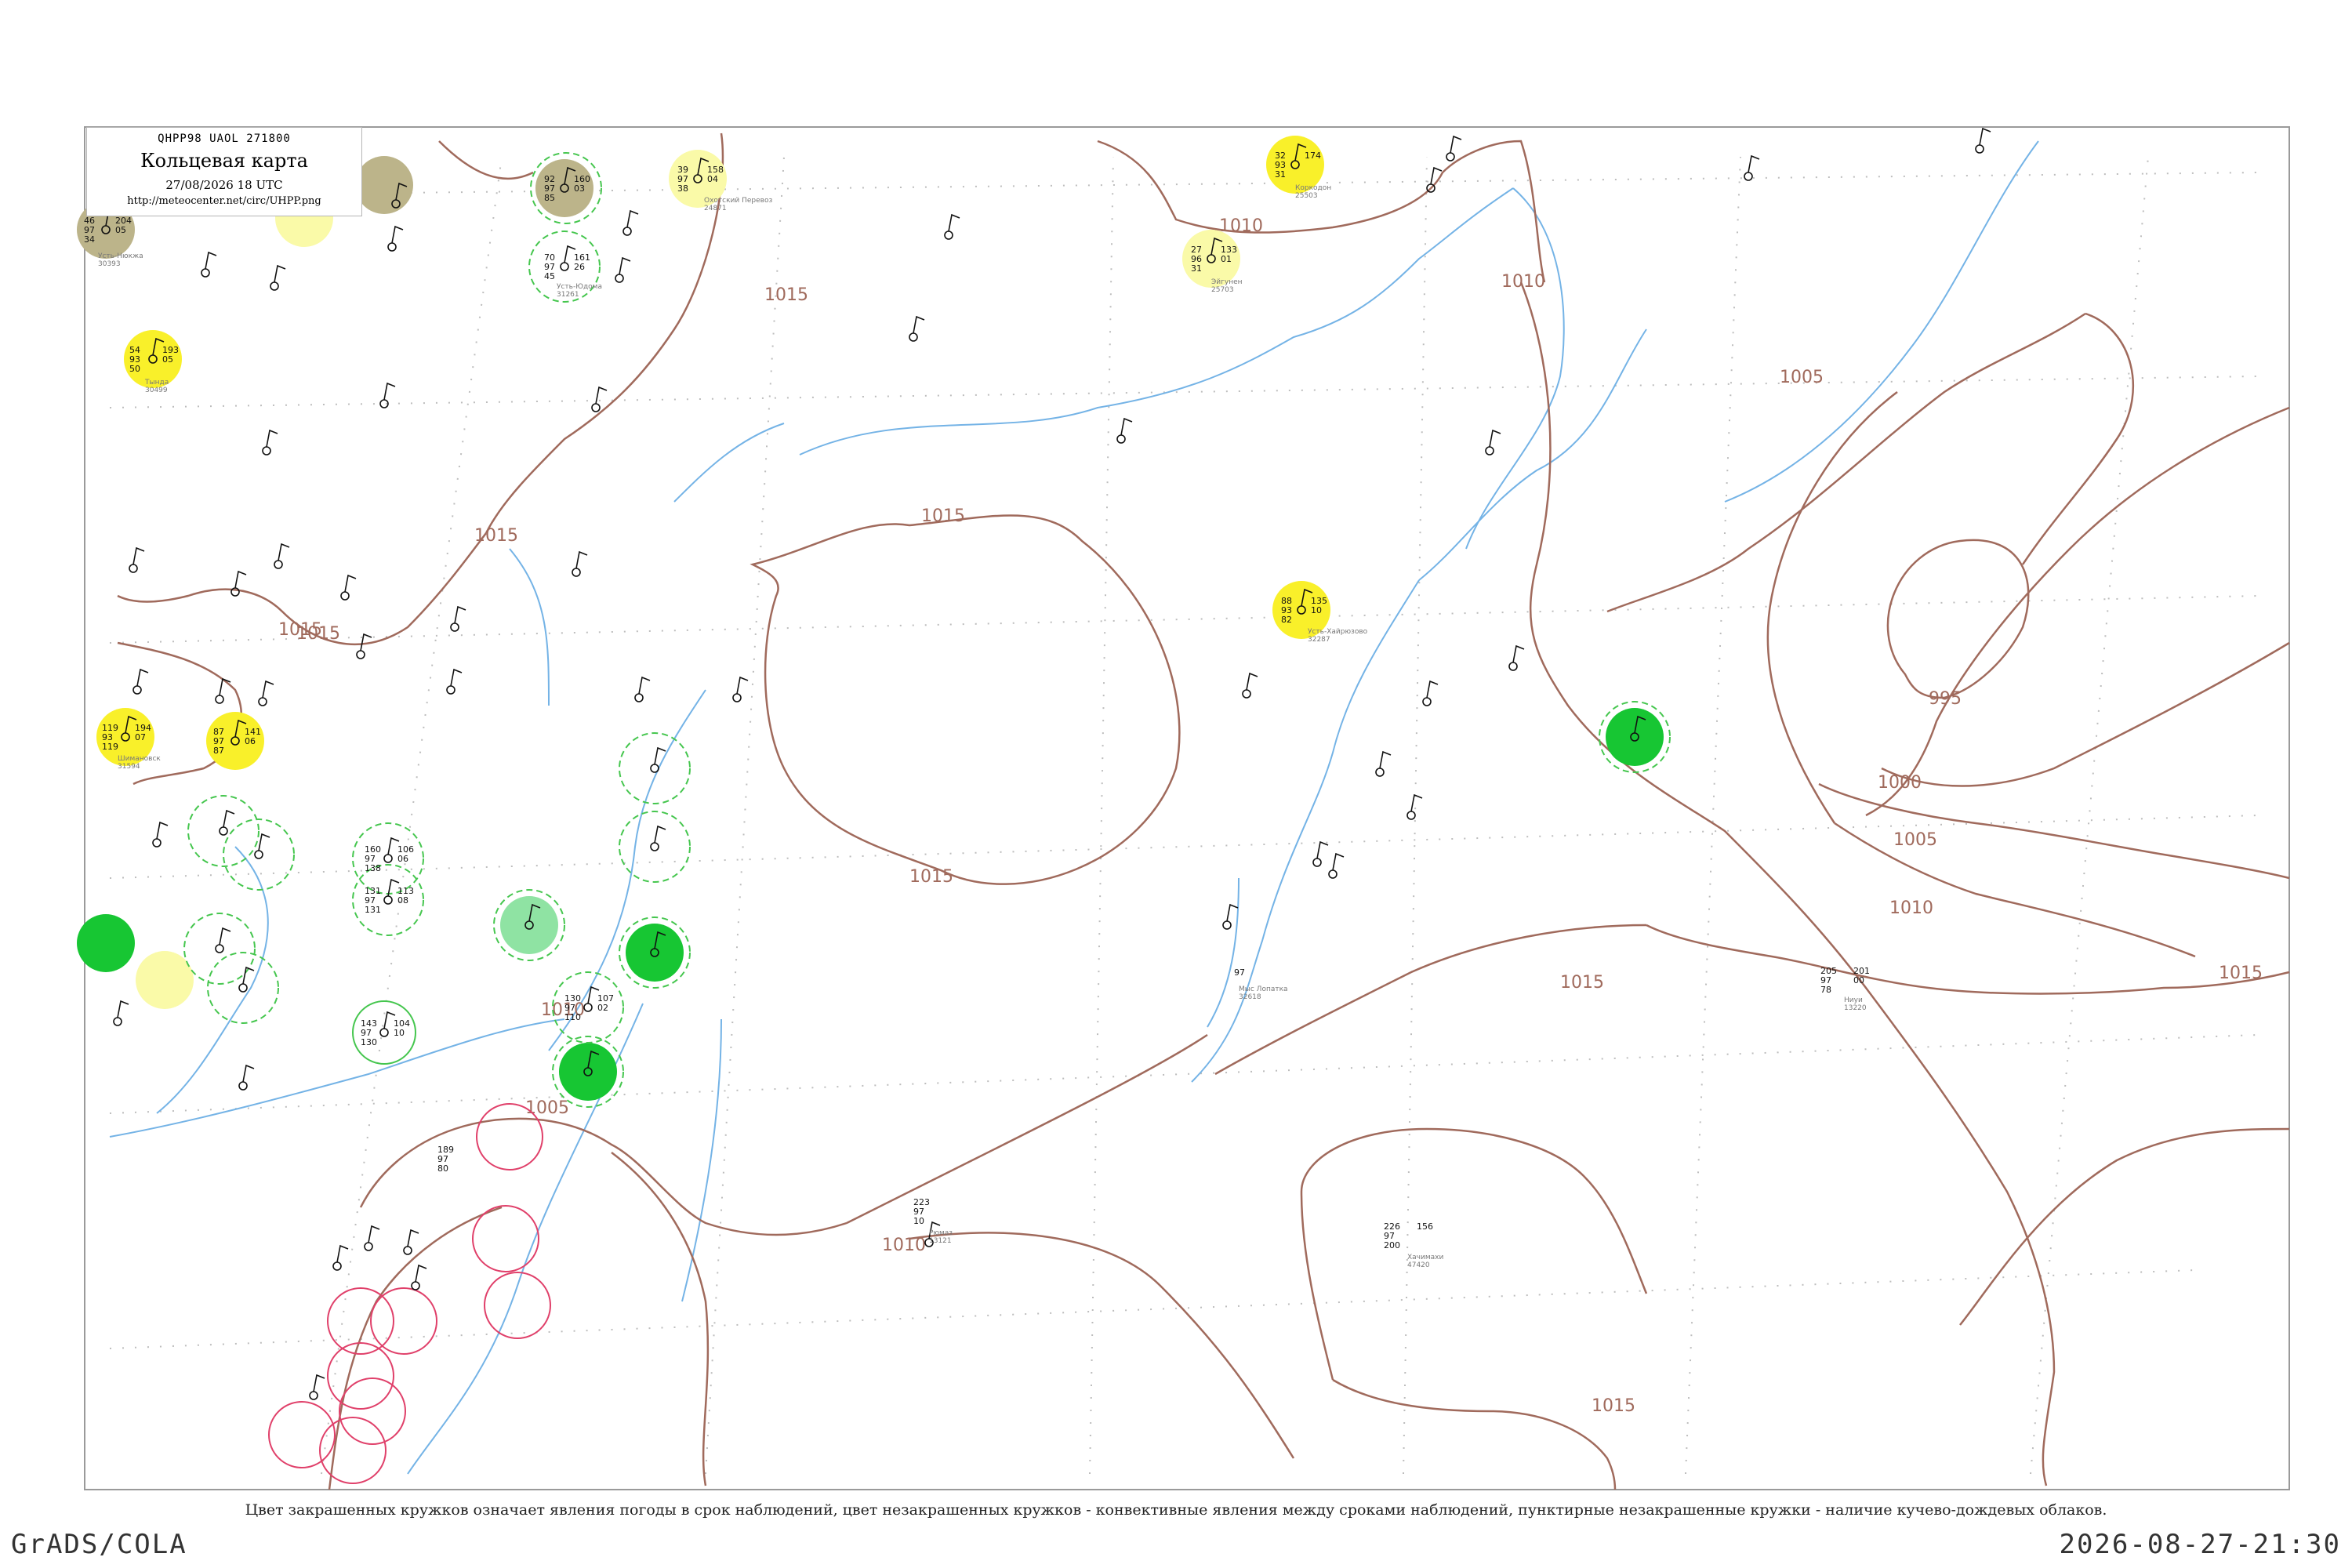 Image resolution: width=2352 pixels, height=1568 pixels. I want to click on station-tendency: 02, so click(602, 1008).